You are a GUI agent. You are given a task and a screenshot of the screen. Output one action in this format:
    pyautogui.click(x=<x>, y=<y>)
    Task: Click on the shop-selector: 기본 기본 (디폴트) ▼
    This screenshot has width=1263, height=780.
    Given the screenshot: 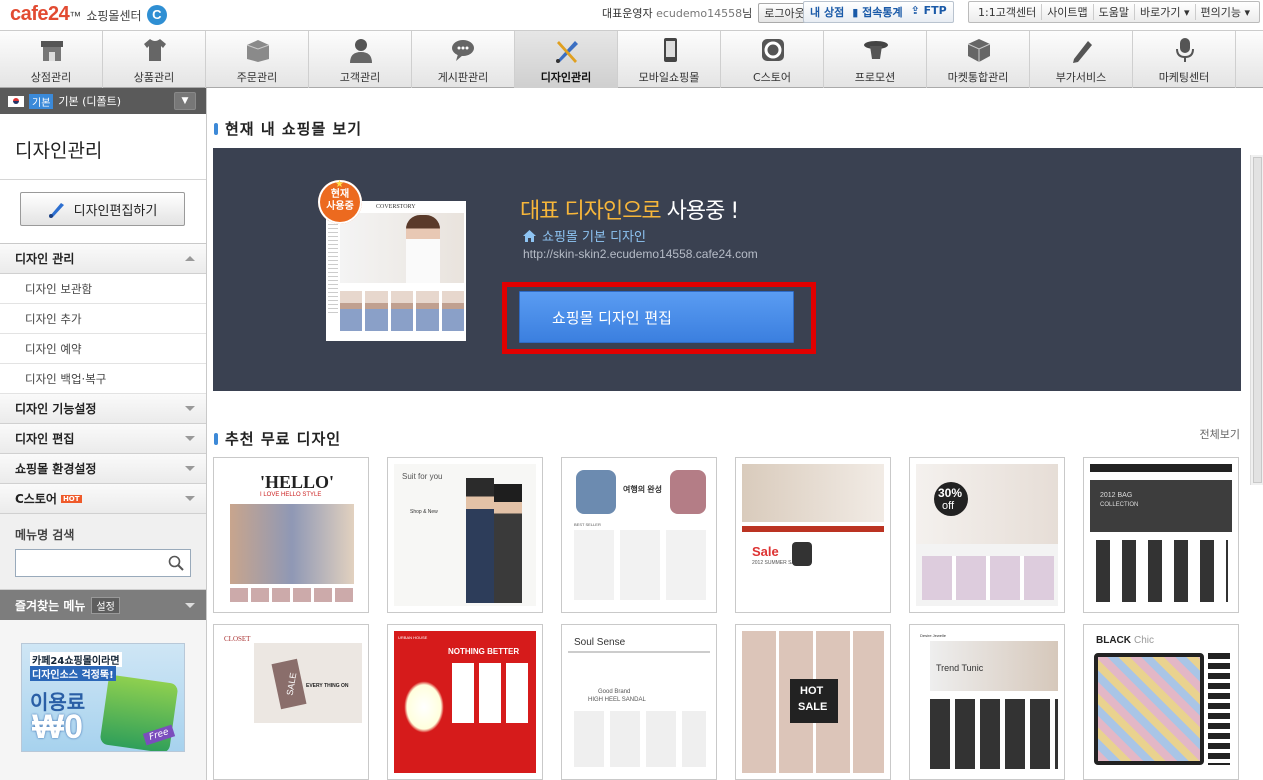 What is the action you would take?
    pyautogui.click(x=103, y=101)
    